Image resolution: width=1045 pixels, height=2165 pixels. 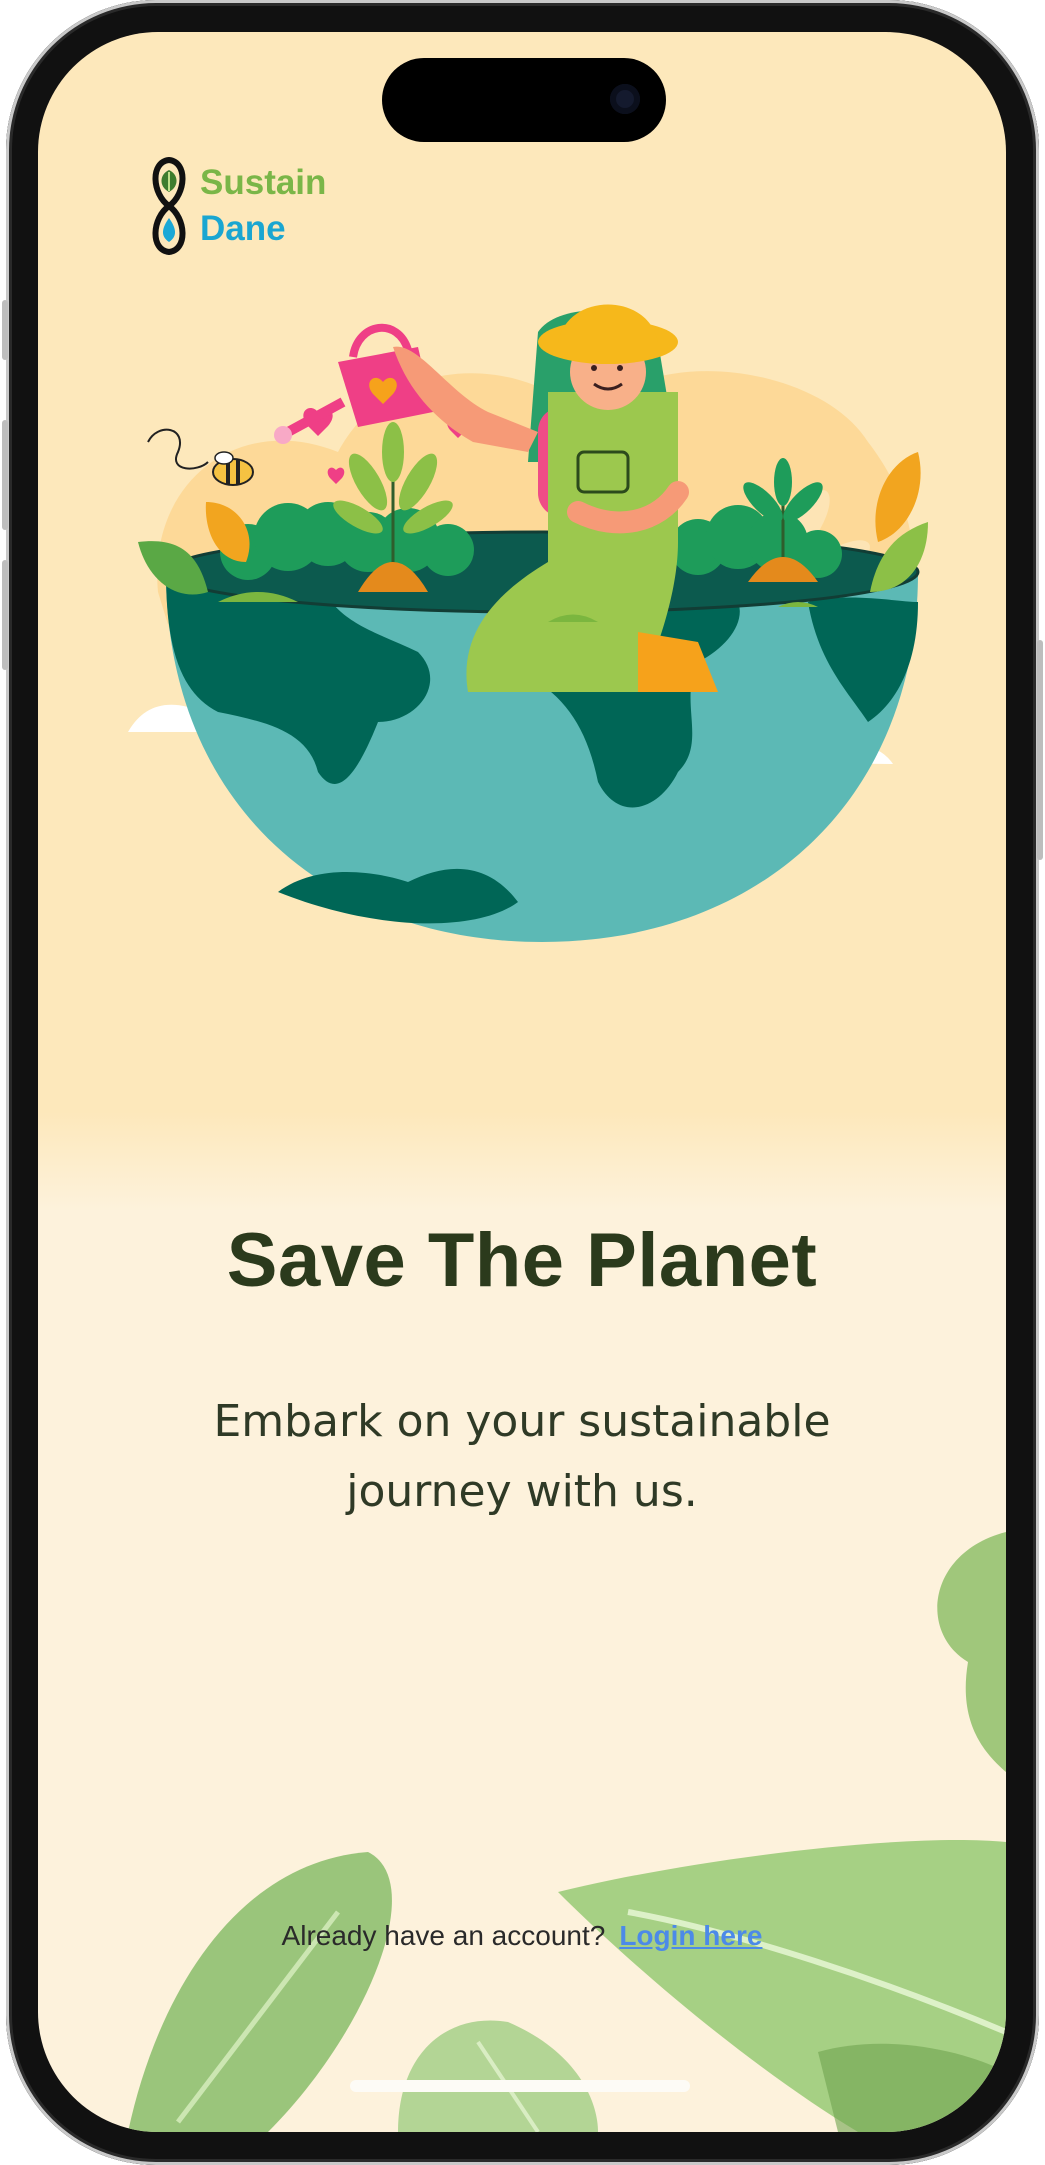 What do you see at coordinates (443, 1935) in the screenshot?
I see `login-prompt-text: Already have an account?` at bounding box center [443, 1935].